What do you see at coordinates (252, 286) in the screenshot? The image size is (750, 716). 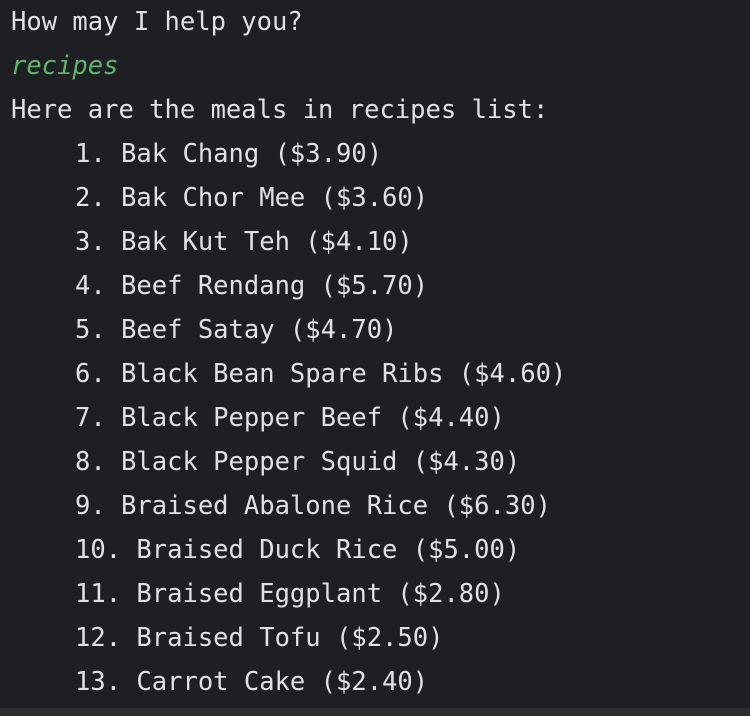 I see `meal-item: 4. Beef Rendang ($5.70)` at bounding box center [252, 286].